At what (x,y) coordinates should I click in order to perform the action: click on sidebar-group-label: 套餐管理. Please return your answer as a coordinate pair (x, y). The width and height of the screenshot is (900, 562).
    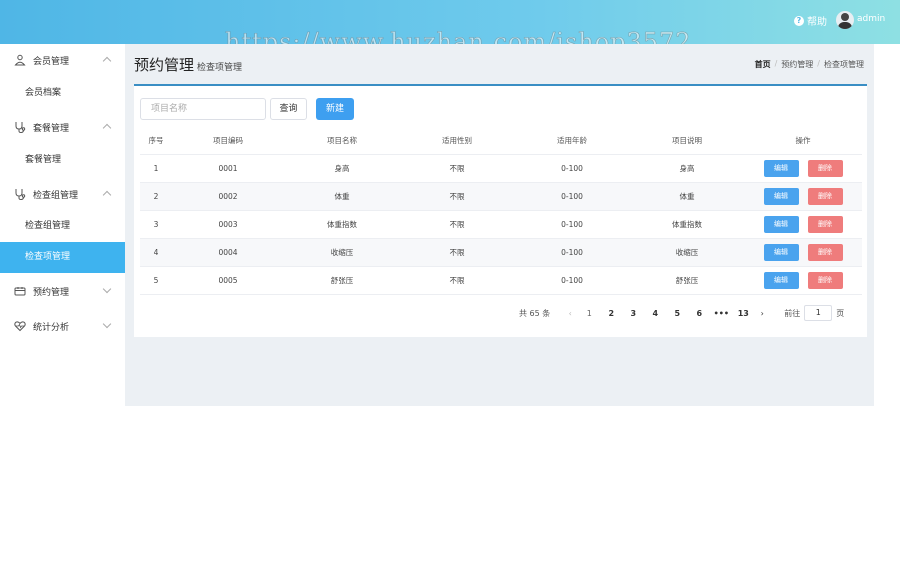
    Looking at the image, I should click on (51, 128).